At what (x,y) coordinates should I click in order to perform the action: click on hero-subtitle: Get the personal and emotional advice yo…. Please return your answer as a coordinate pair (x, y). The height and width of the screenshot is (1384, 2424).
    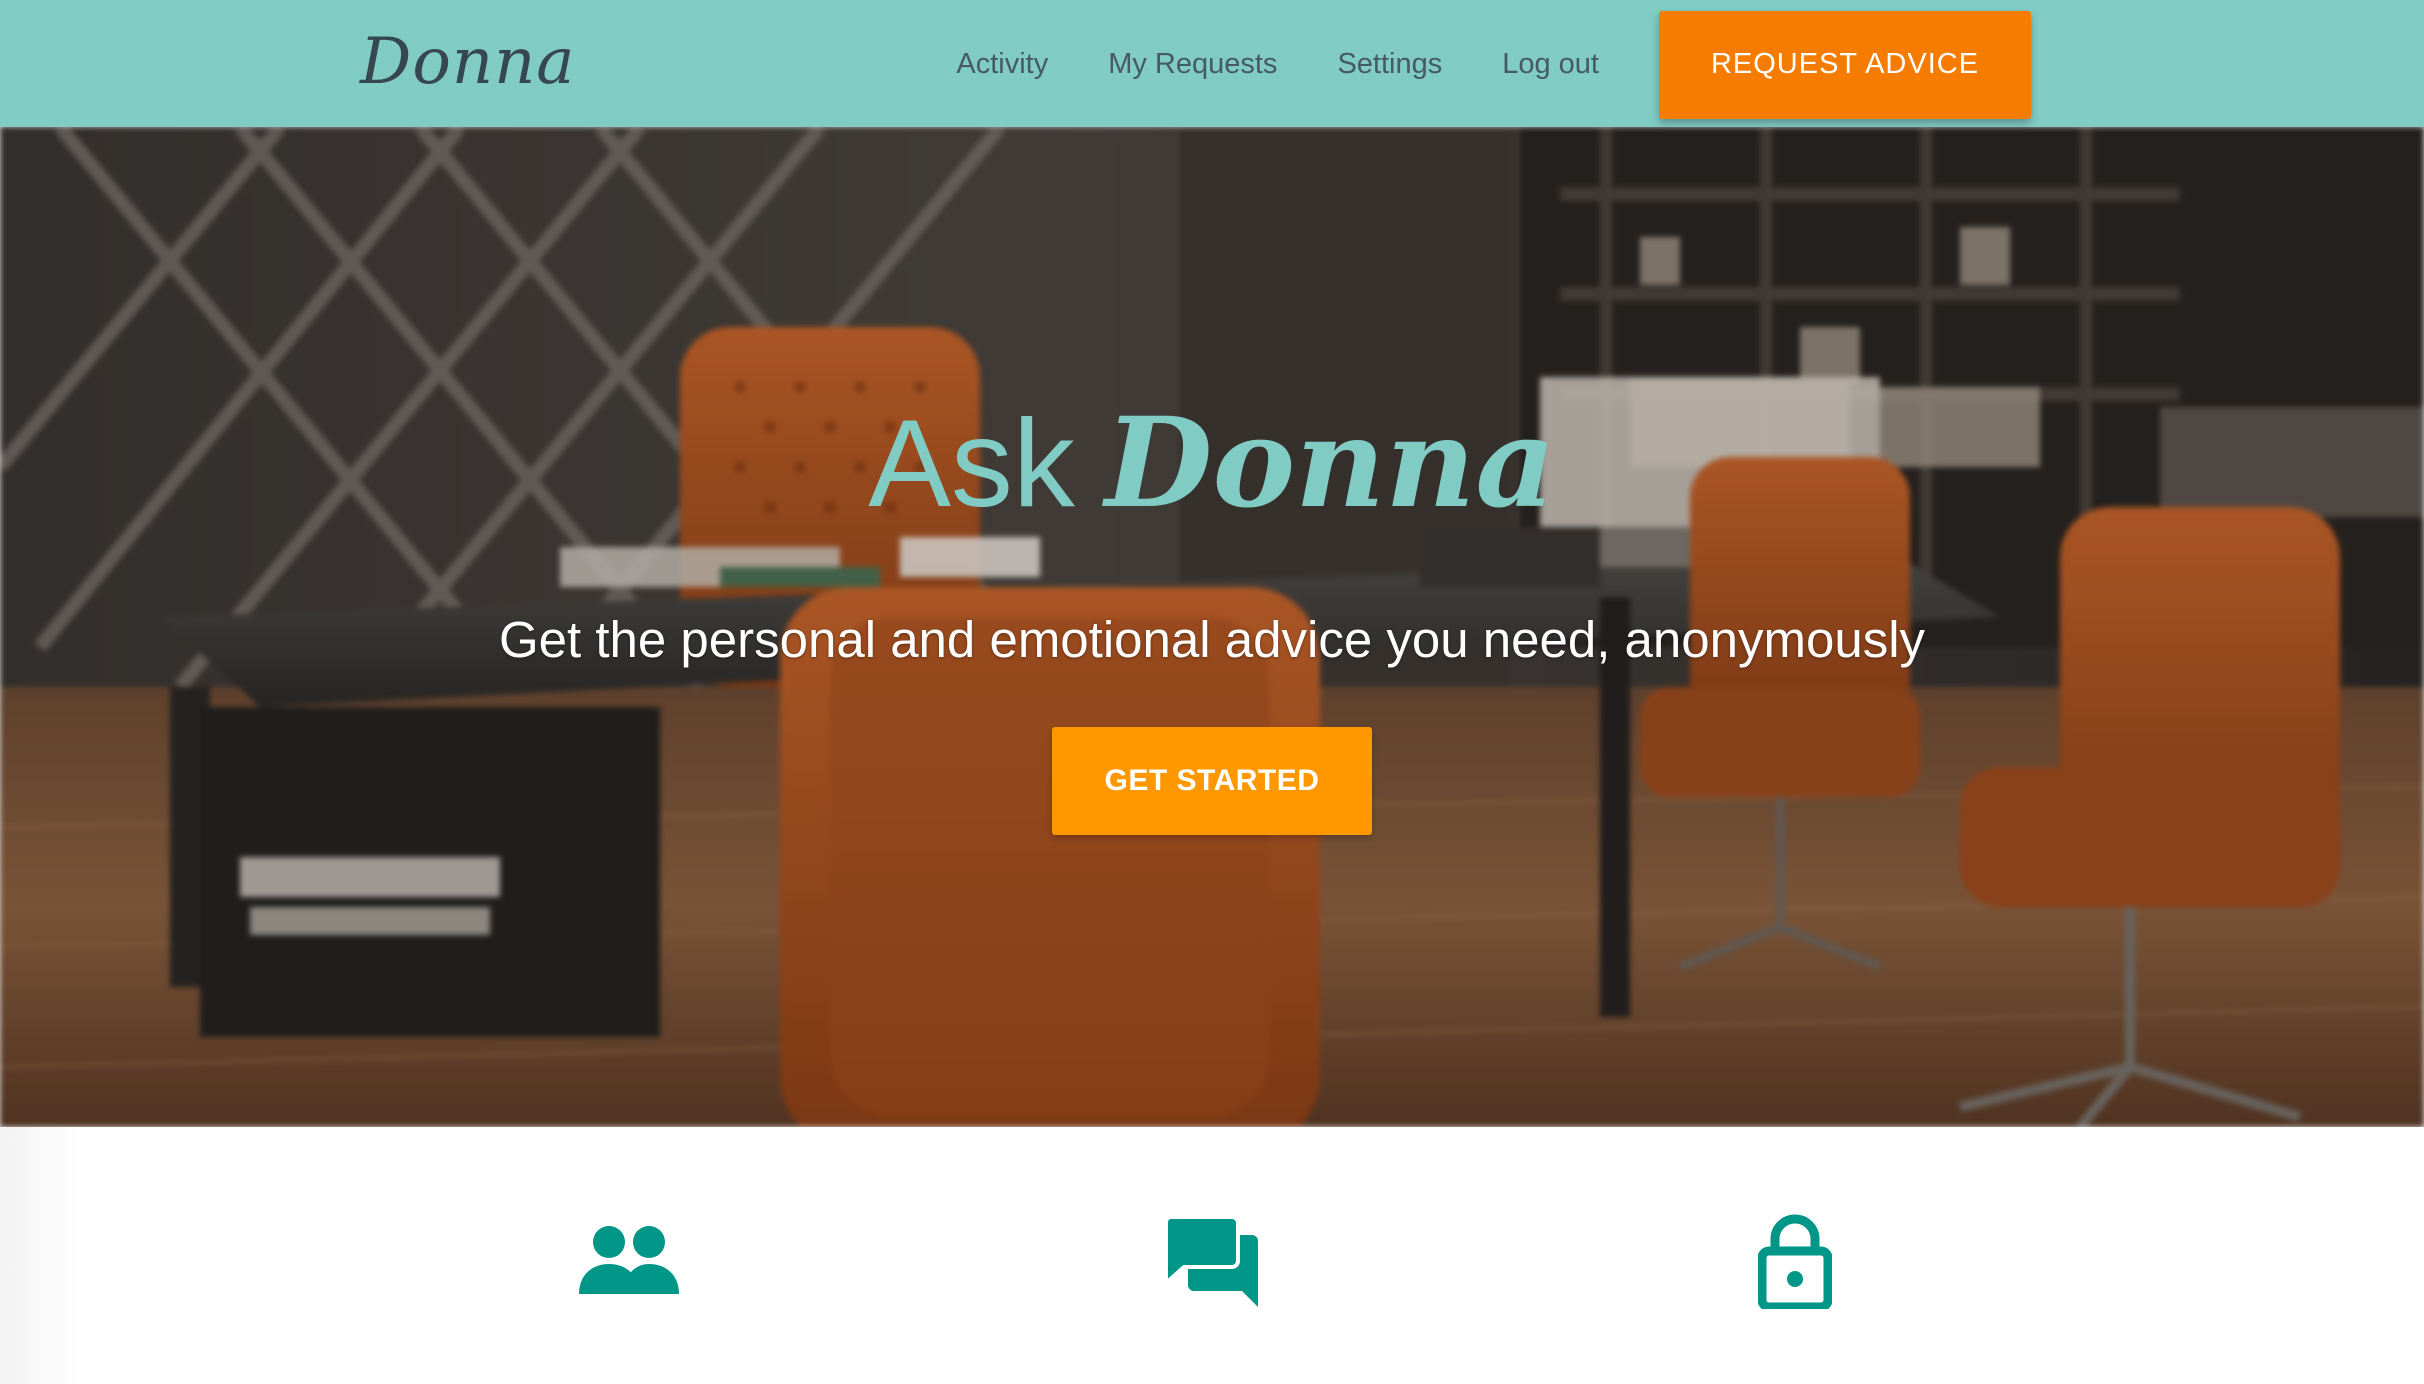
    Looking at the image, I should click on (1212, 639).